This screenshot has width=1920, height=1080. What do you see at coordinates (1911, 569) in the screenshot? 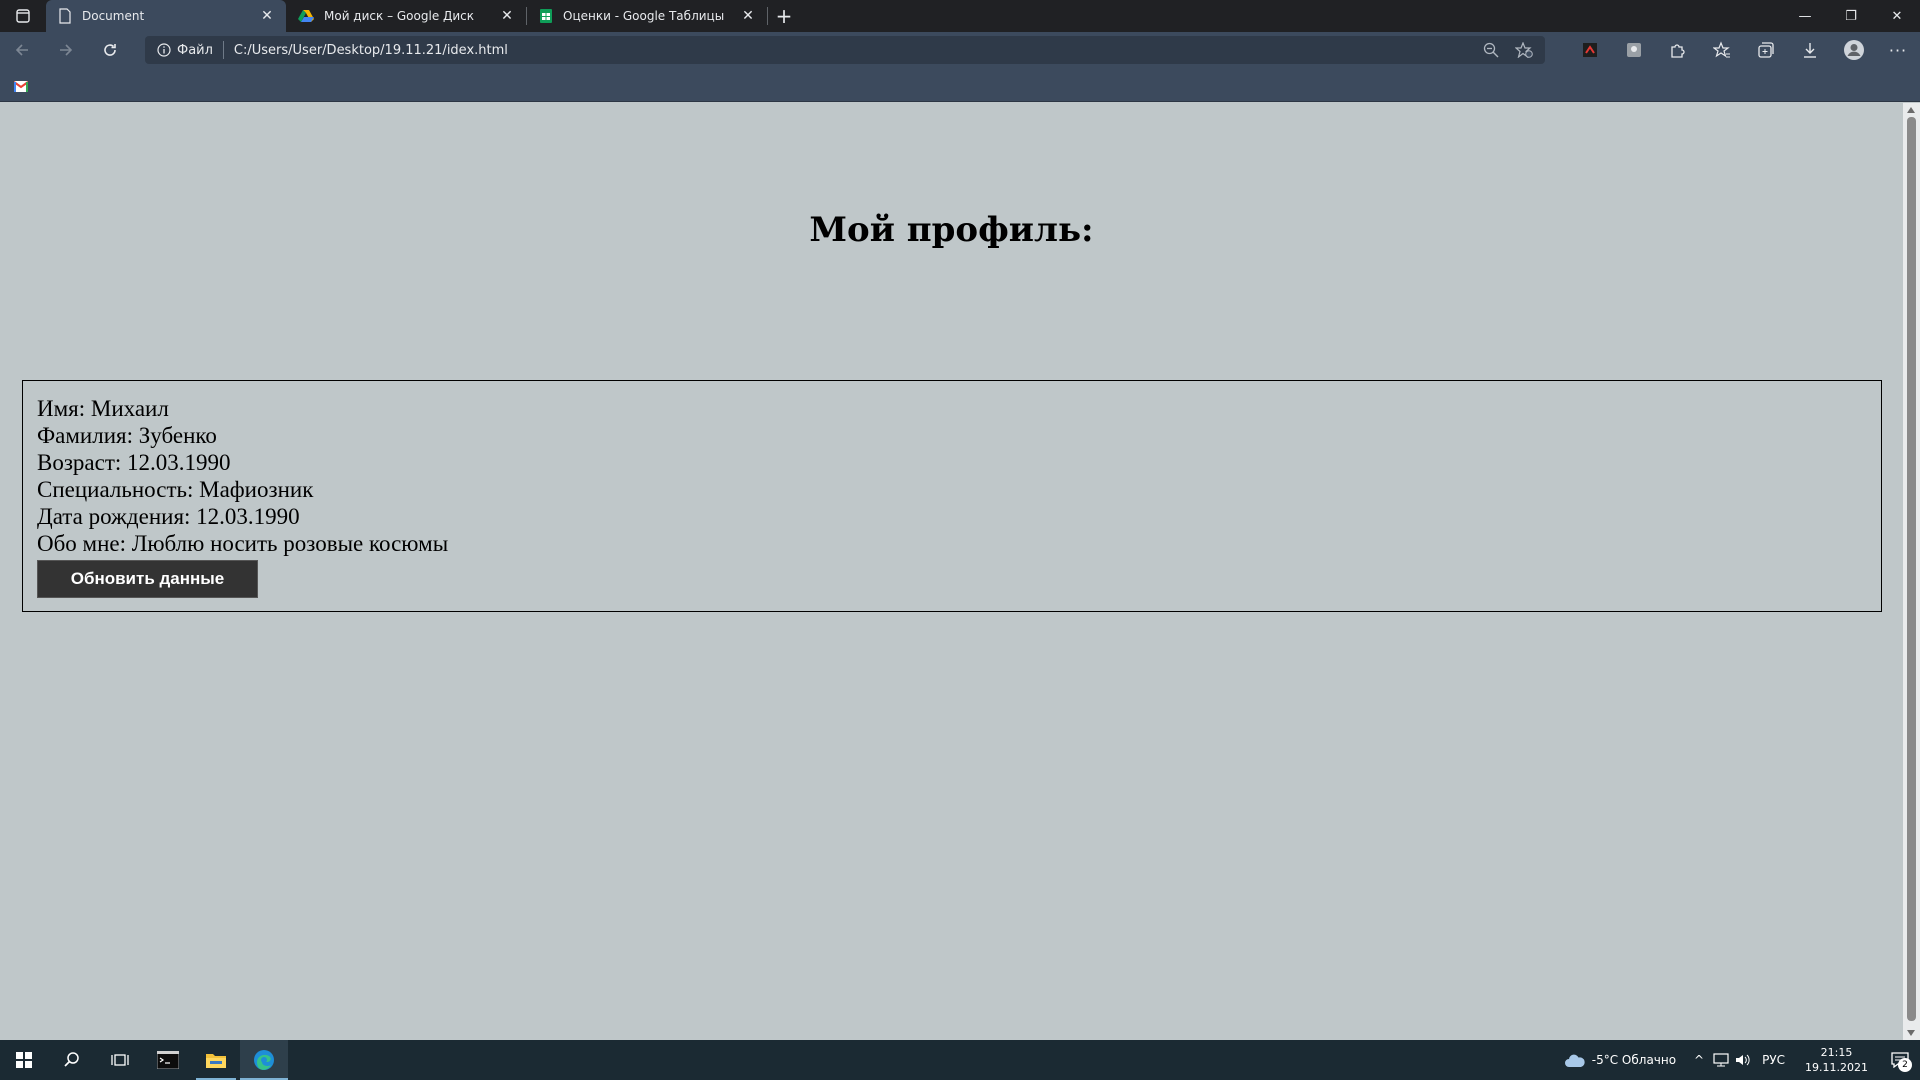
I see `scroll-thumb` at bounding box center [1911, 569].